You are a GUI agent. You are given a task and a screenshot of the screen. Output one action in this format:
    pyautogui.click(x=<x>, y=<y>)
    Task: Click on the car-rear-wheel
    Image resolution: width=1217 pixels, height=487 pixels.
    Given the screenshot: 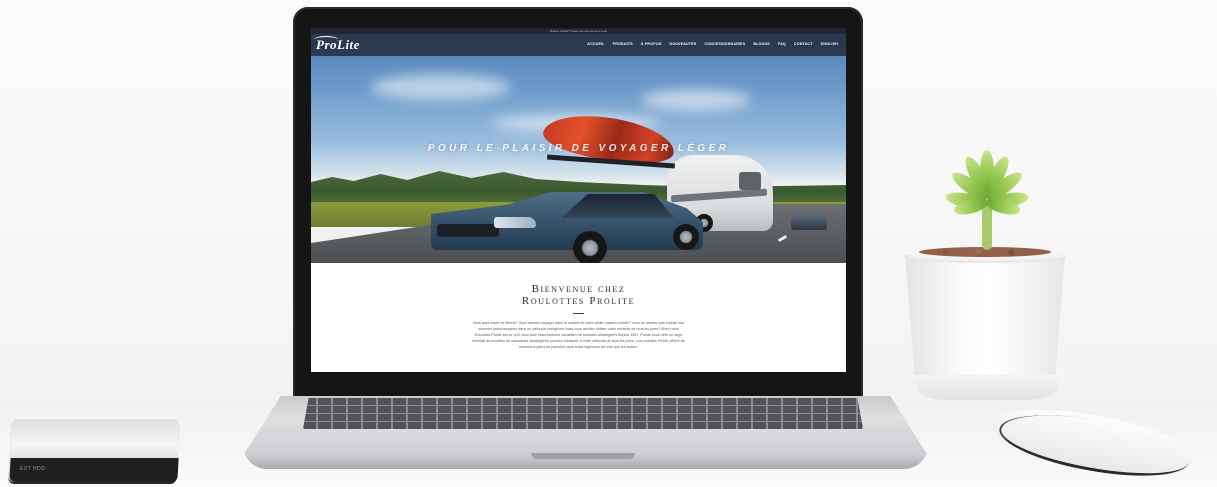 What is the action you would take?
    pyautogui.click(x=686, y=237)
    